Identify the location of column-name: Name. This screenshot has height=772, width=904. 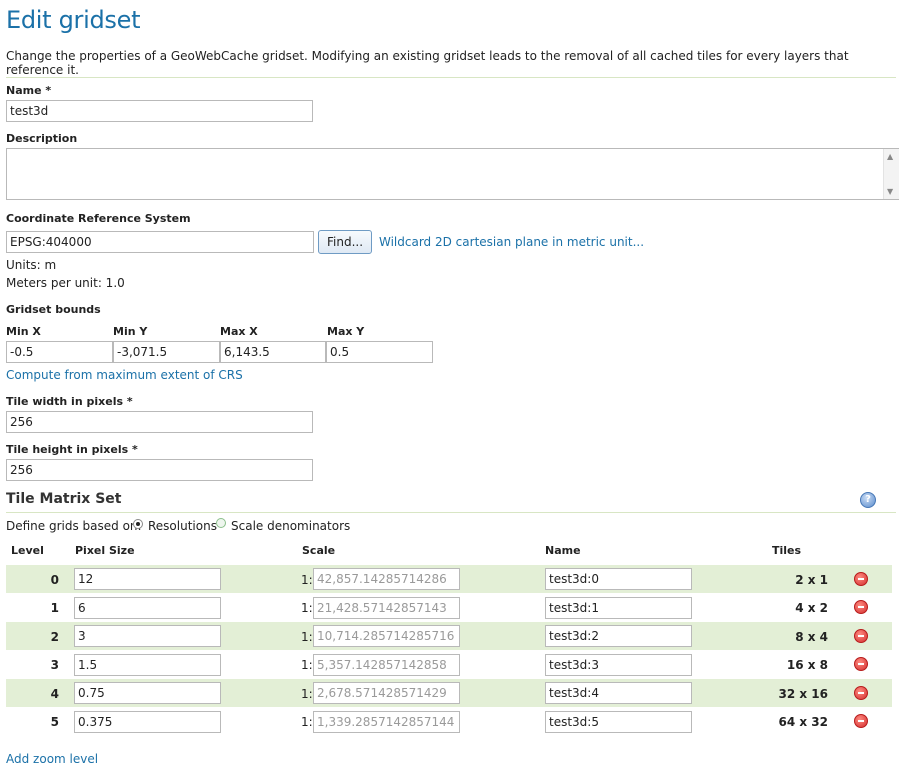
(563, 550).